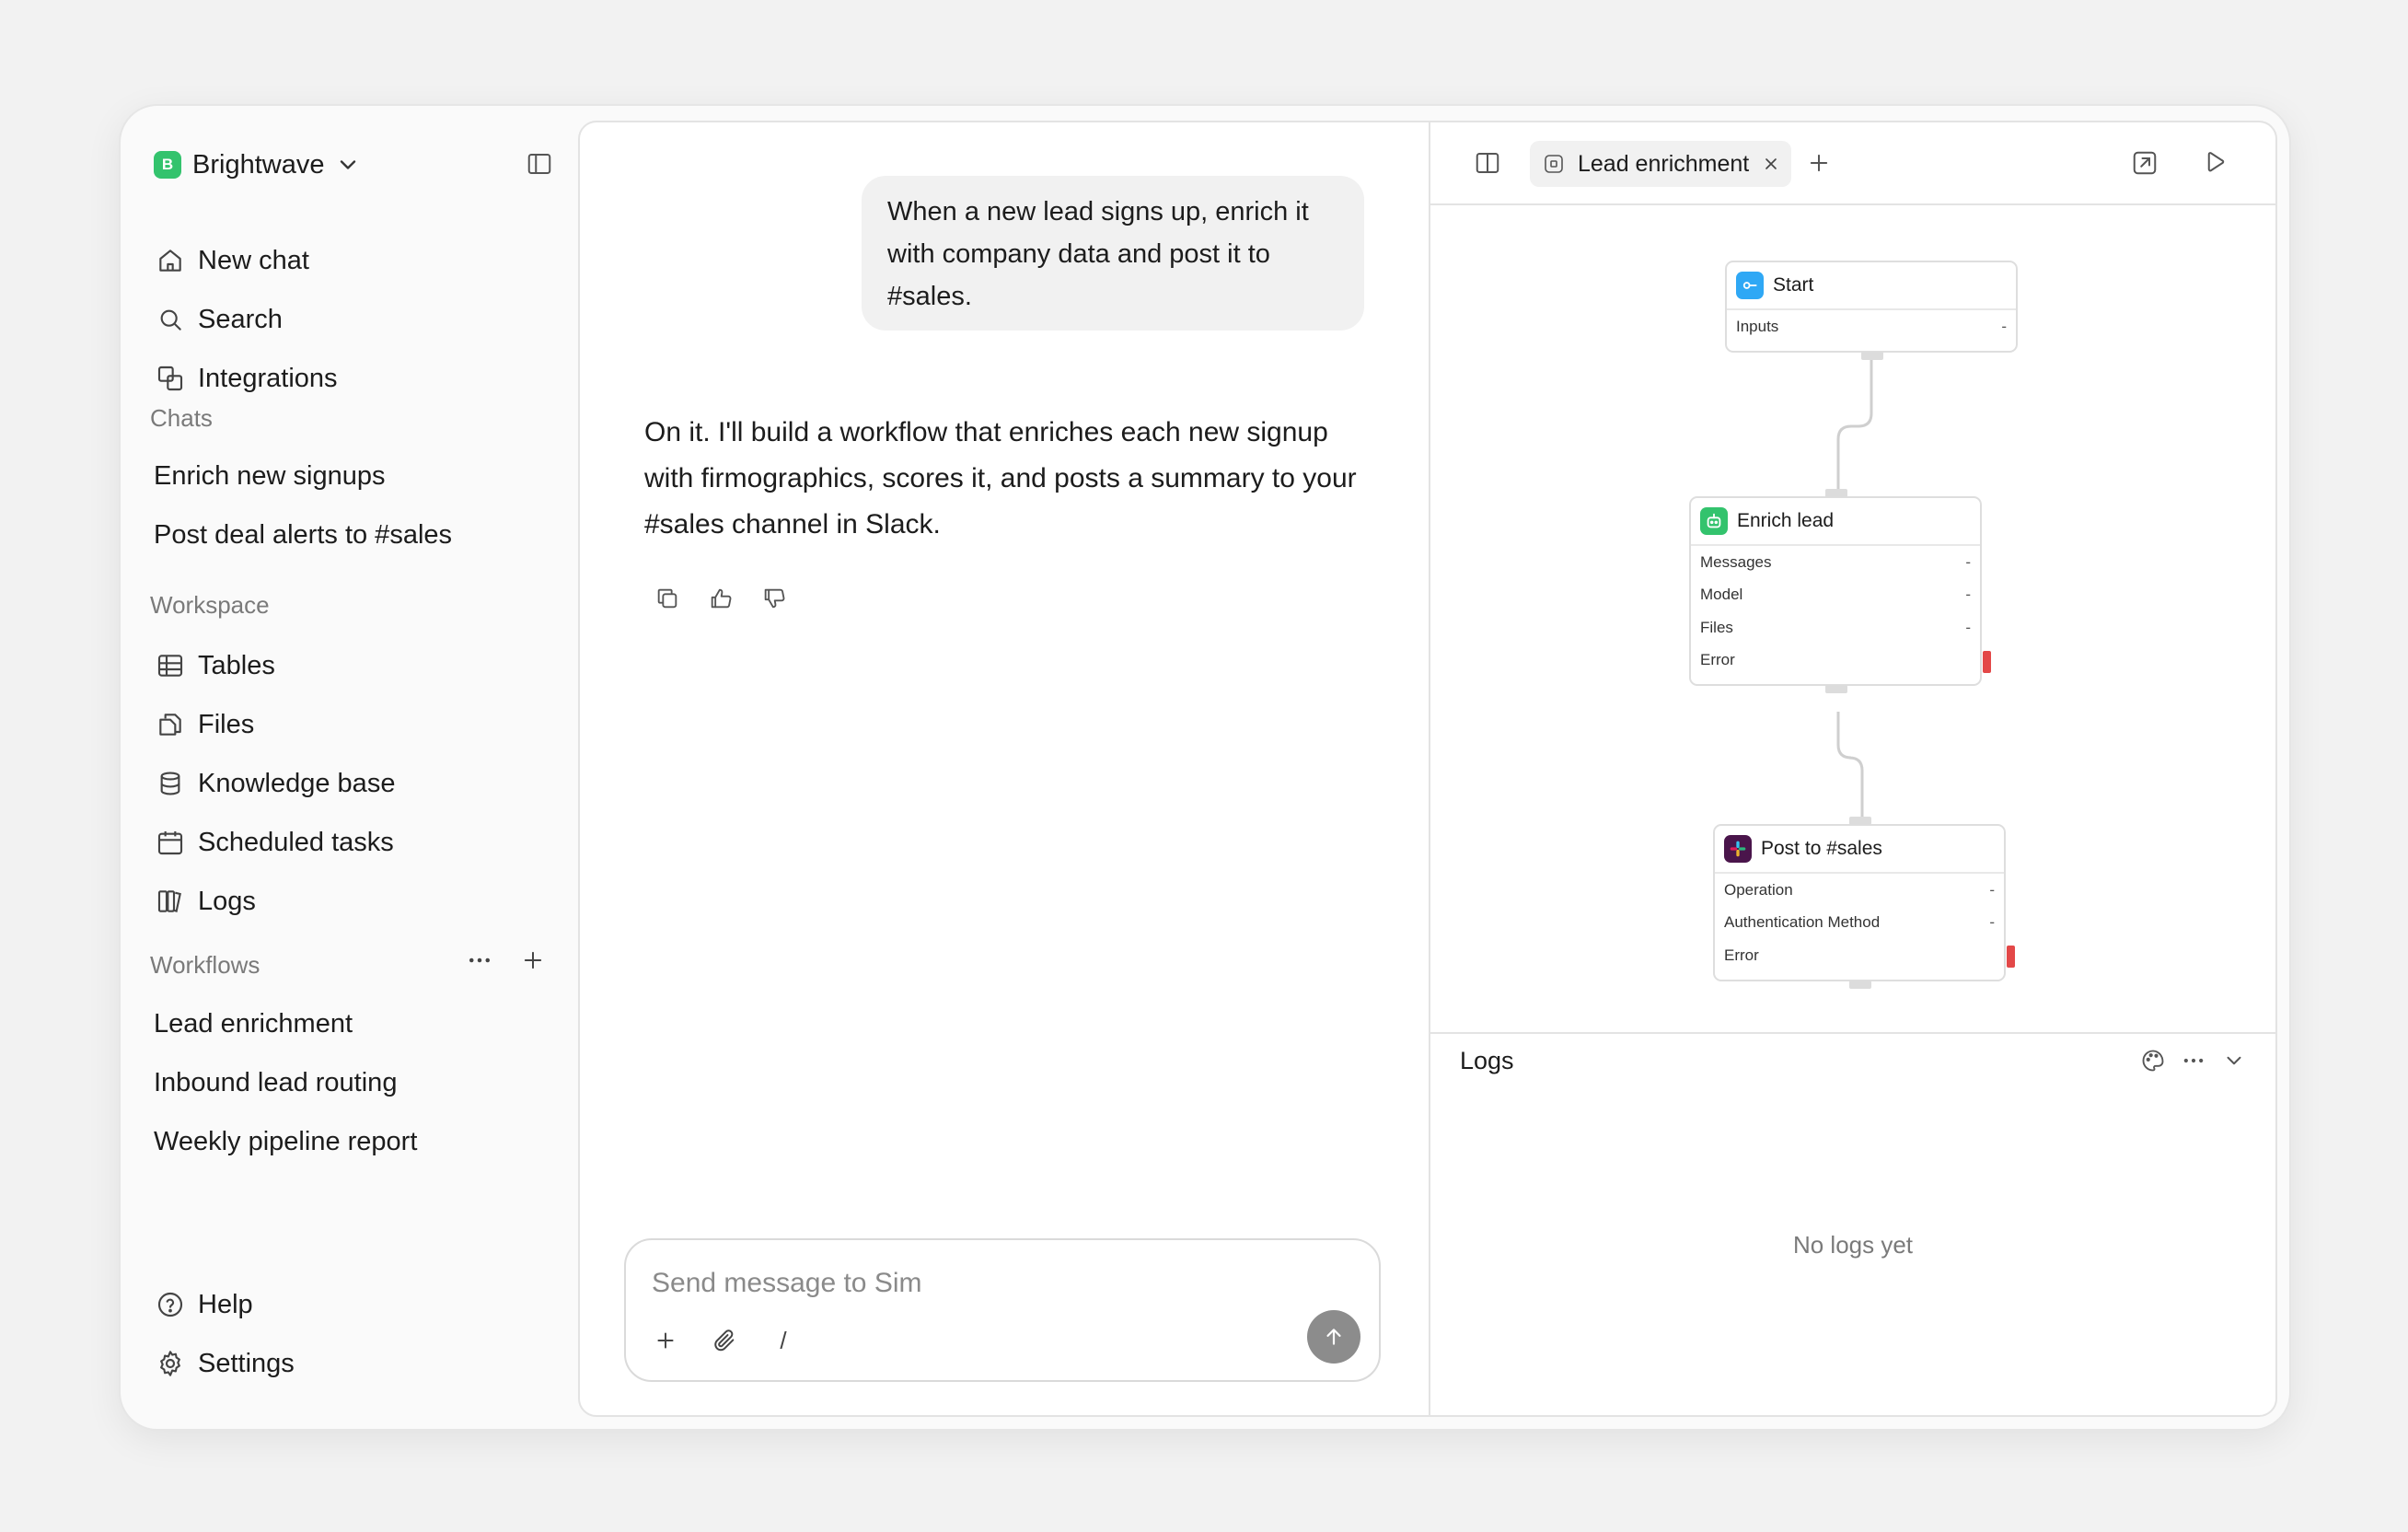  What do you see at coordinates (348, 901) in the screenshot?
I see `sidebar-item-logs: Logs` at bounding box center [348, 901].